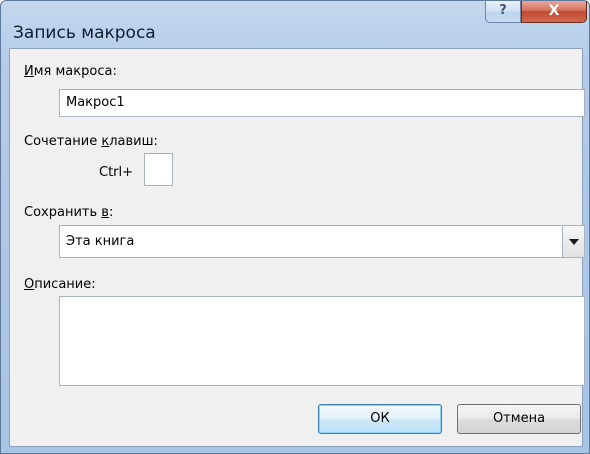  Describe the element at coordinates (29, 71) in the screenshot. I see `macro-name-label-accel: И` at that location.